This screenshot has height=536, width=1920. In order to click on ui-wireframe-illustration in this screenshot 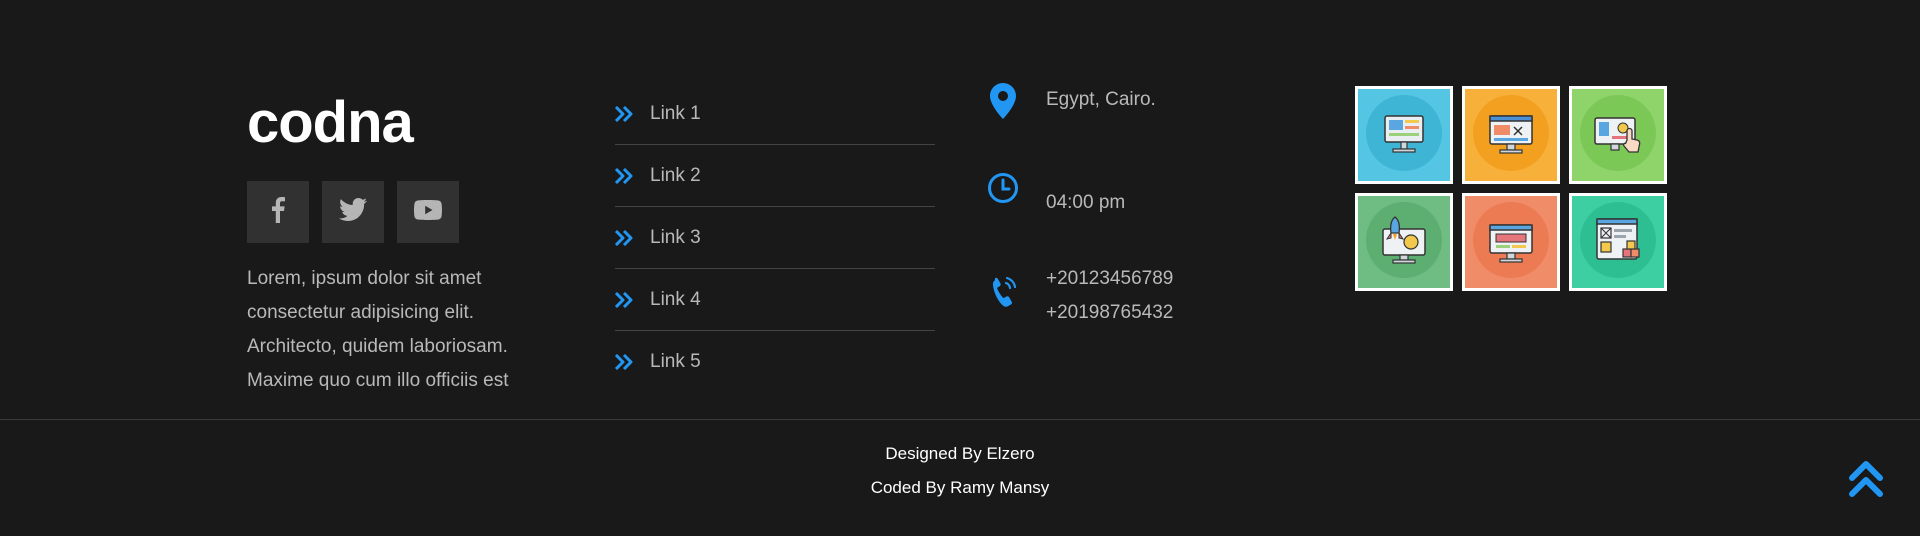, I will do `click(1618, 242)`.